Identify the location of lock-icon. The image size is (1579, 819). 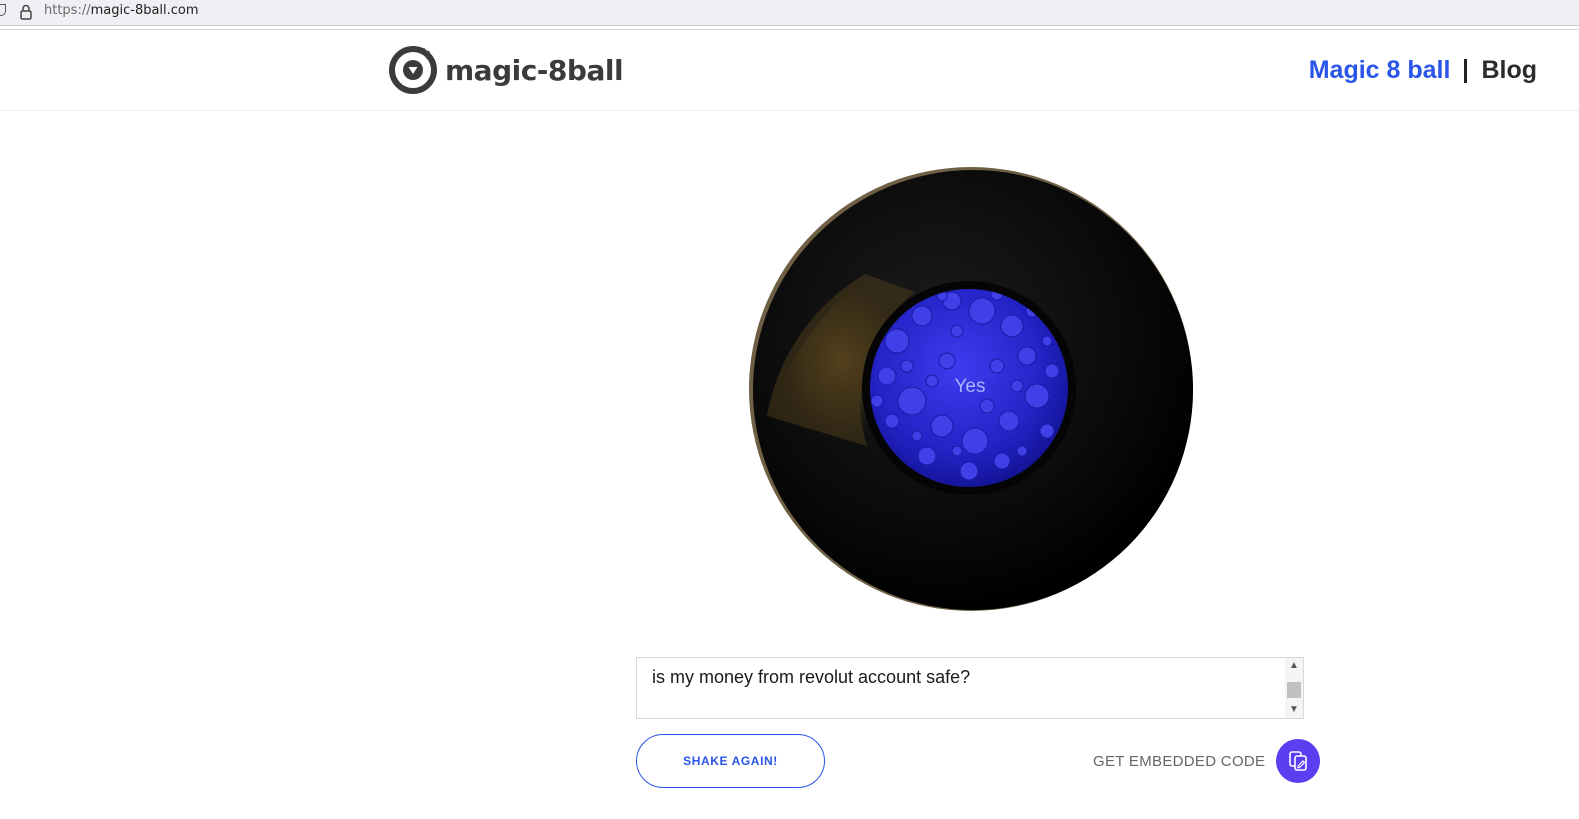
(26, 12).